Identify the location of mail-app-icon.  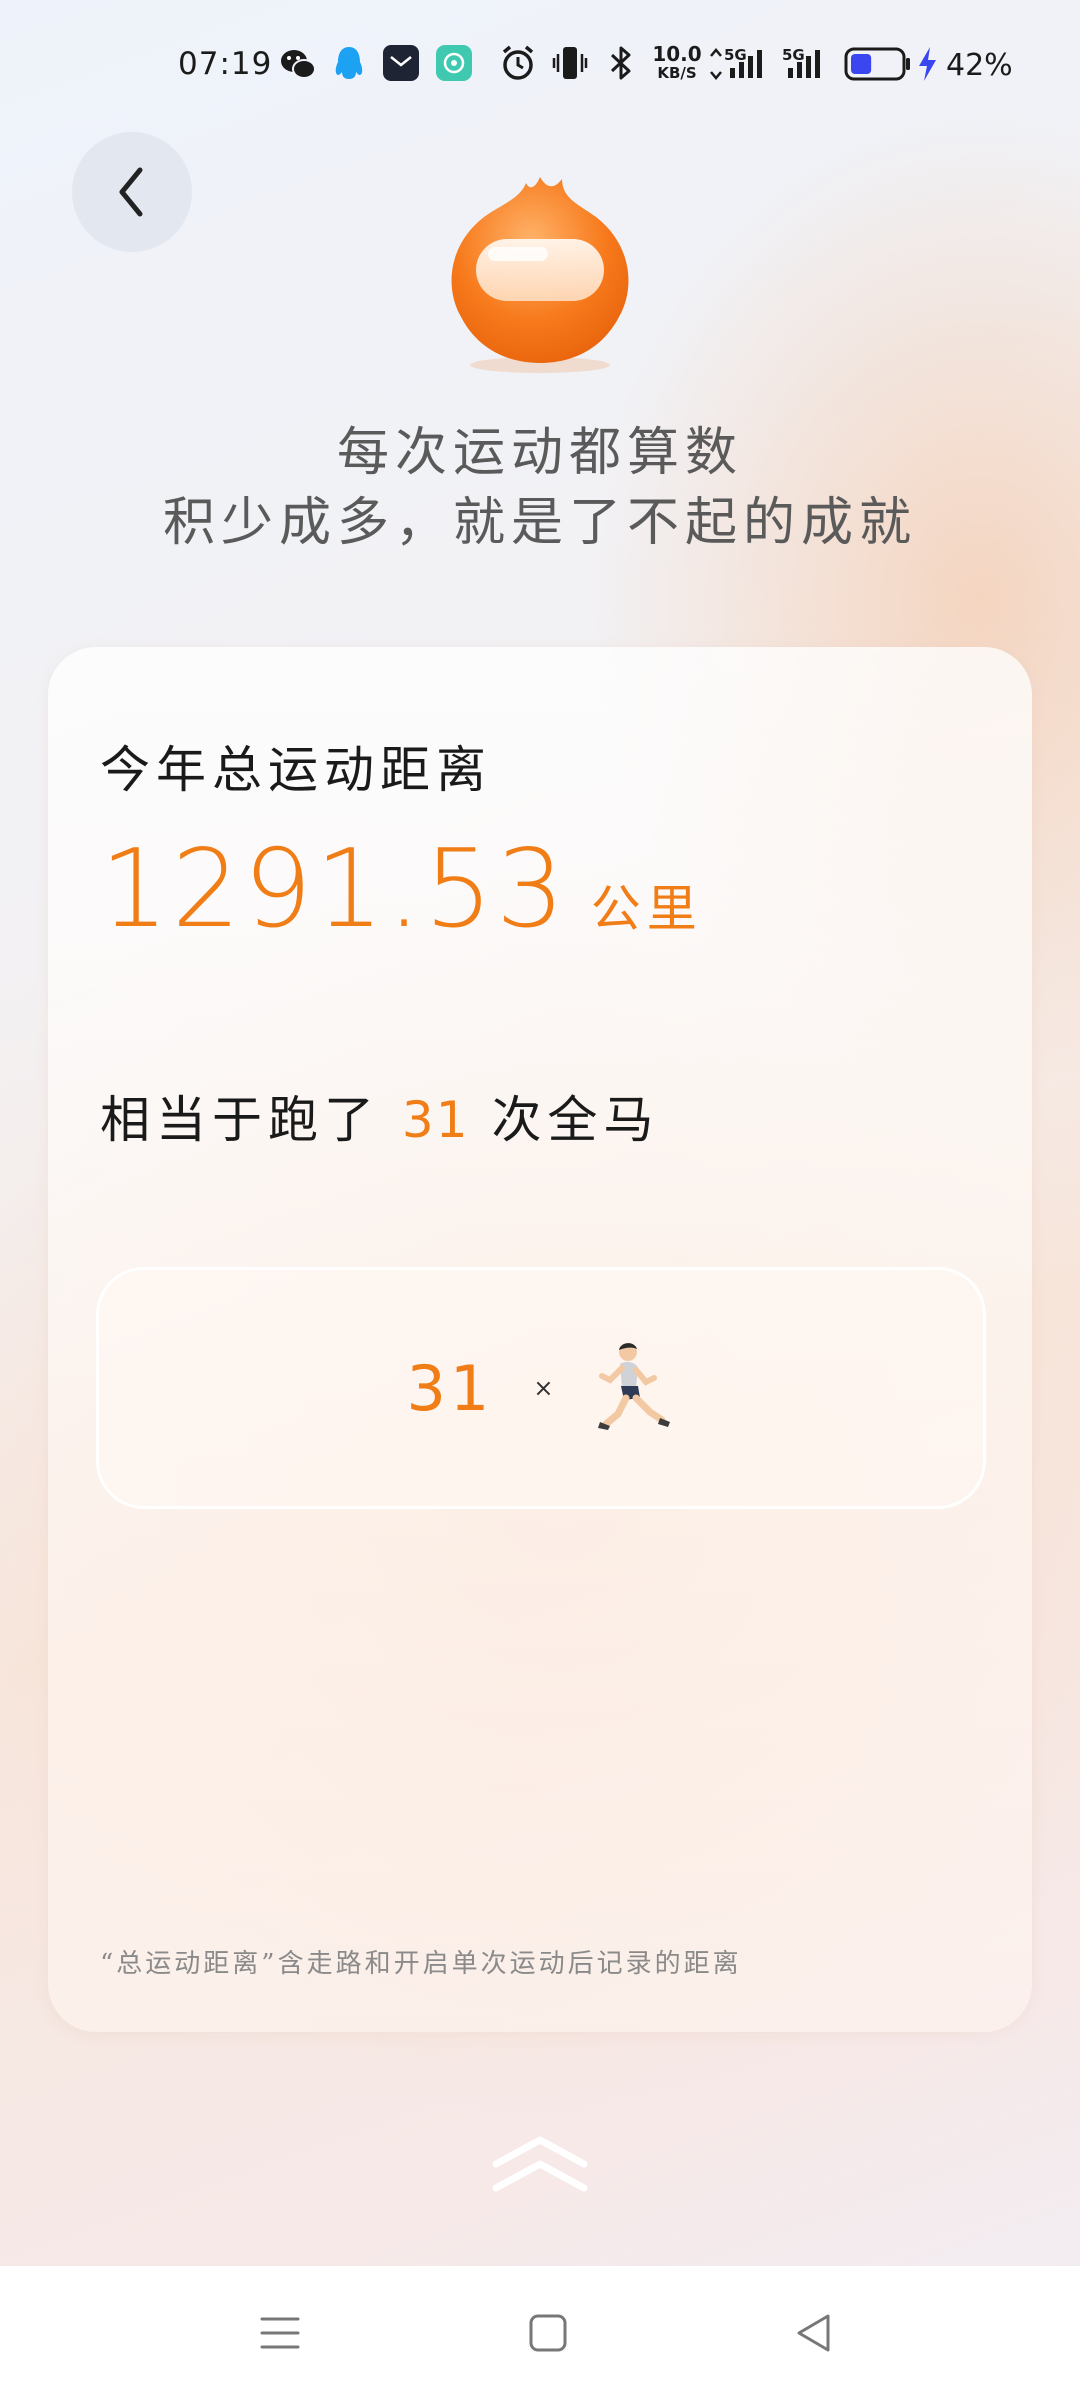
(401, 63).